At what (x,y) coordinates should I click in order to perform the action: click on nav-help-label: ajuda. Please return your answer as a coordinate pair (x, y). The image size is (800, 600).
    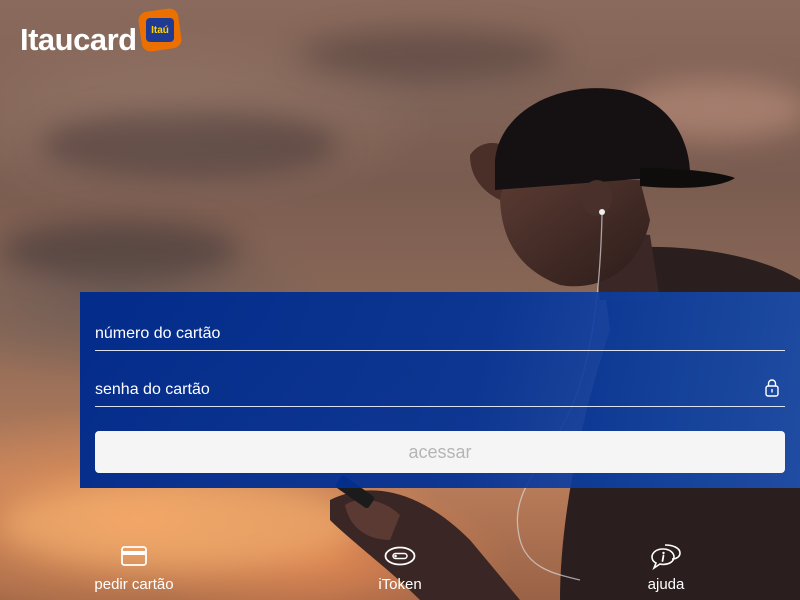
    Looking at the image, I should click on (666, 584).